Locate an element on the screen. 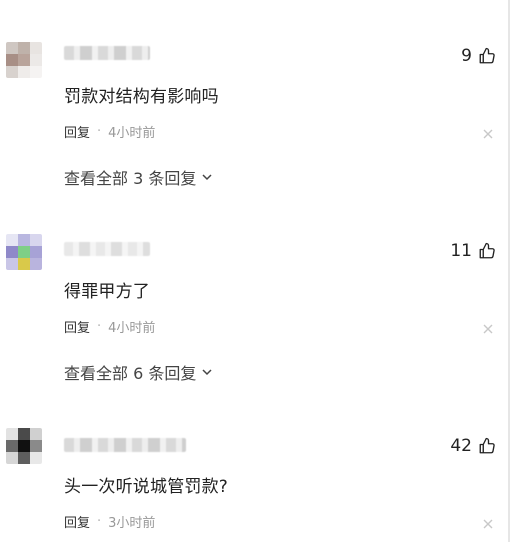  view-all-replies-label: 查看全部 3 条回复 is located at coordinates (130, 178).